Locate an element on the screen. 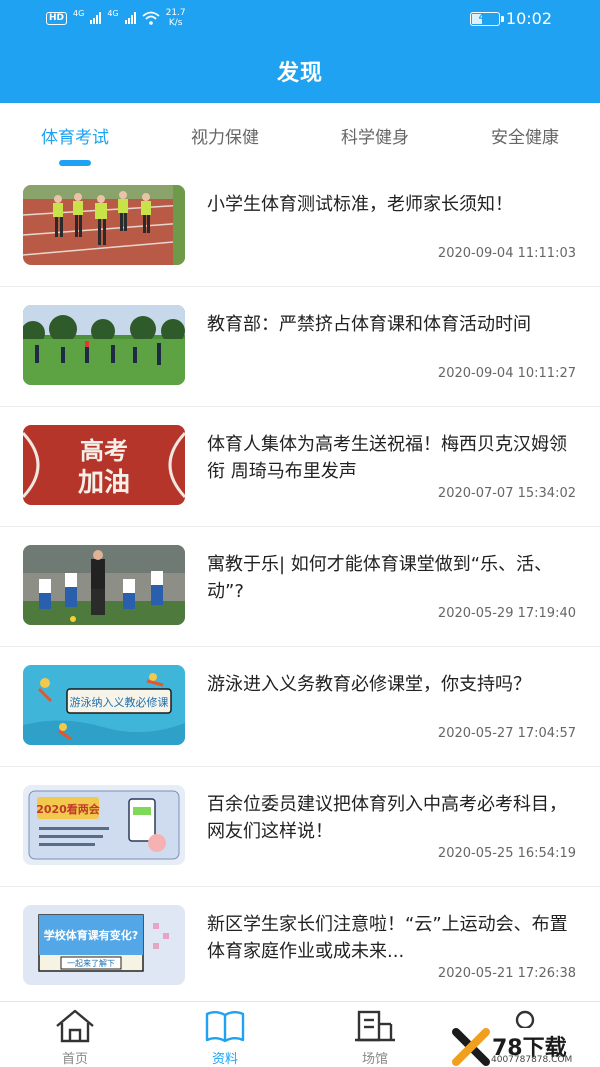  page-title: 发现 is located at coordinates (299, 73).